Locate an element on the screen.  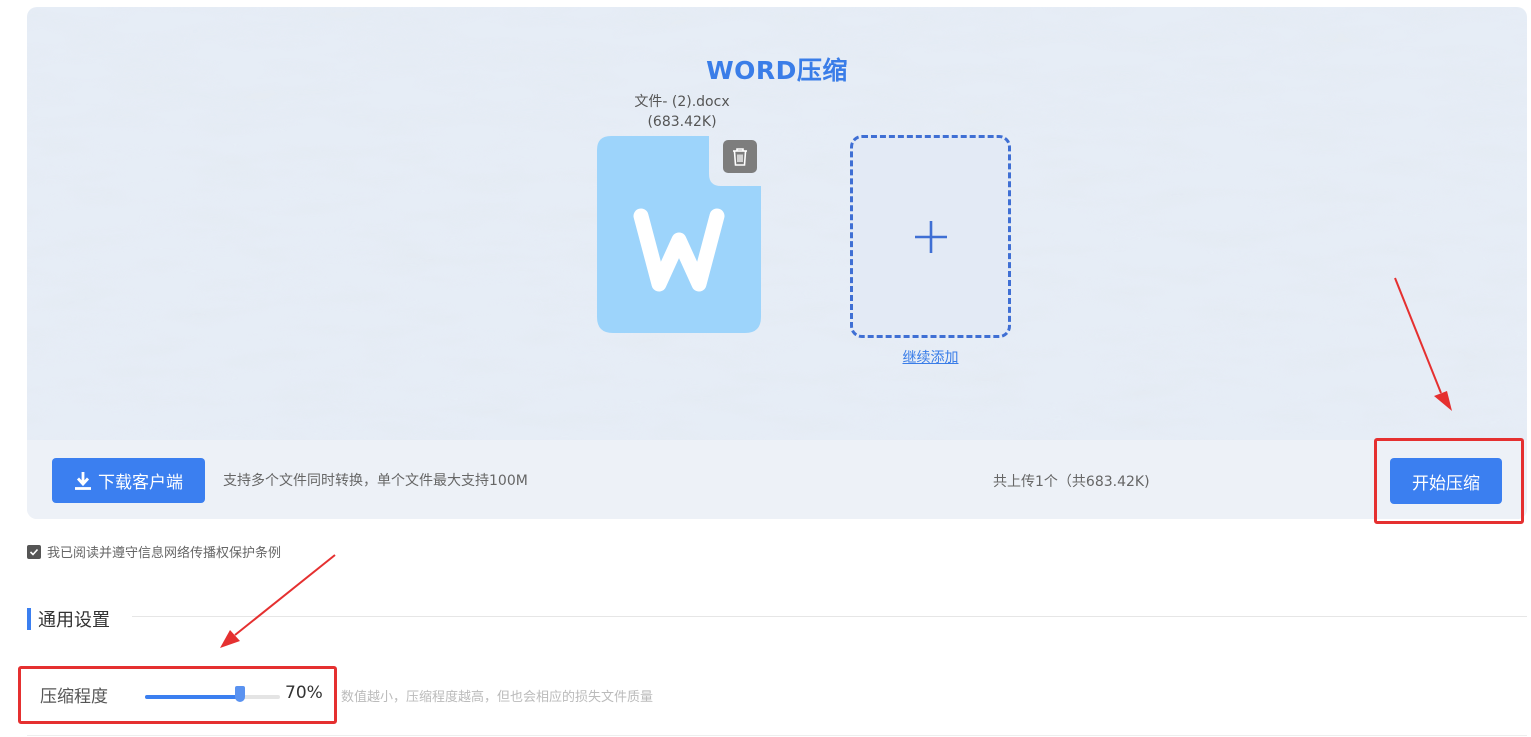
checkmark-icon is located at coordinates (34, 552).